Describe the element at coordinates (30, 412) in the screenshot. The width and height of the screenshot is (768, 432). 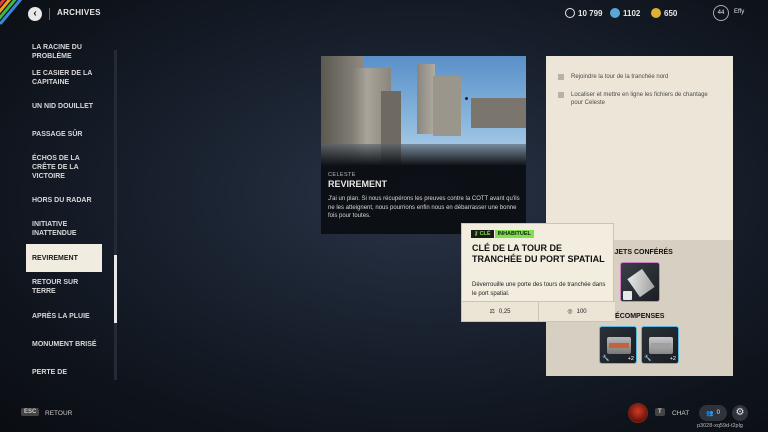
I see `back-key-hint: ESC` at that location.